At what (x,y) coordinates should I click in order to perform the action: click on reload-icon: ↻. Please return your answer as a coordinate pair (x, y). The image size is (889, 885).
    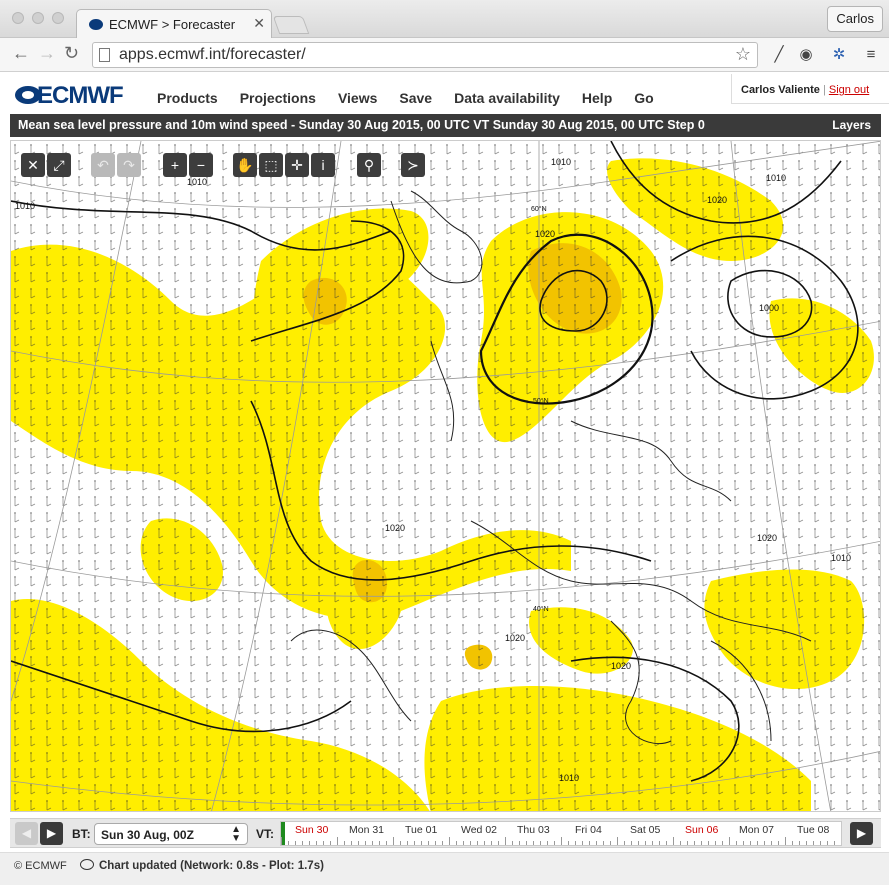
    Looking at the image, I should click on (71, 53).